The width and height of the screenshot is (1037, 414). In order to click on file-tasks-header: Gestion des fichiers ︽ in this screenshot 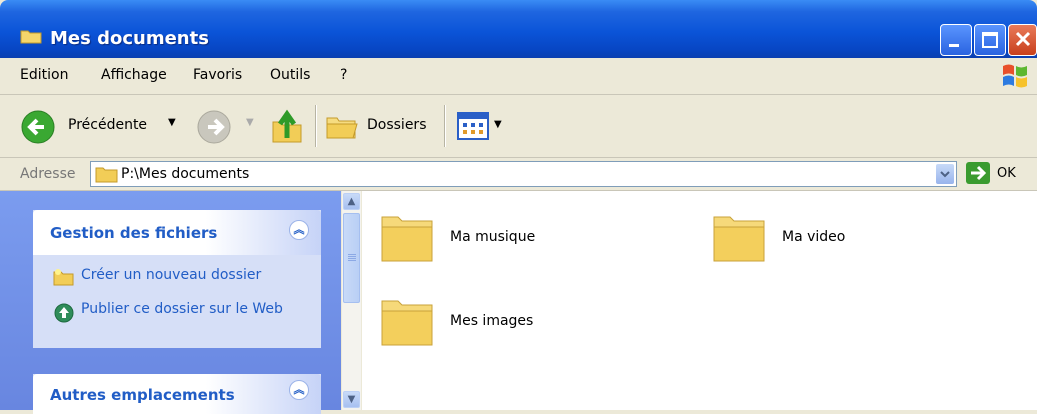, I will do `click(177, 232)`.